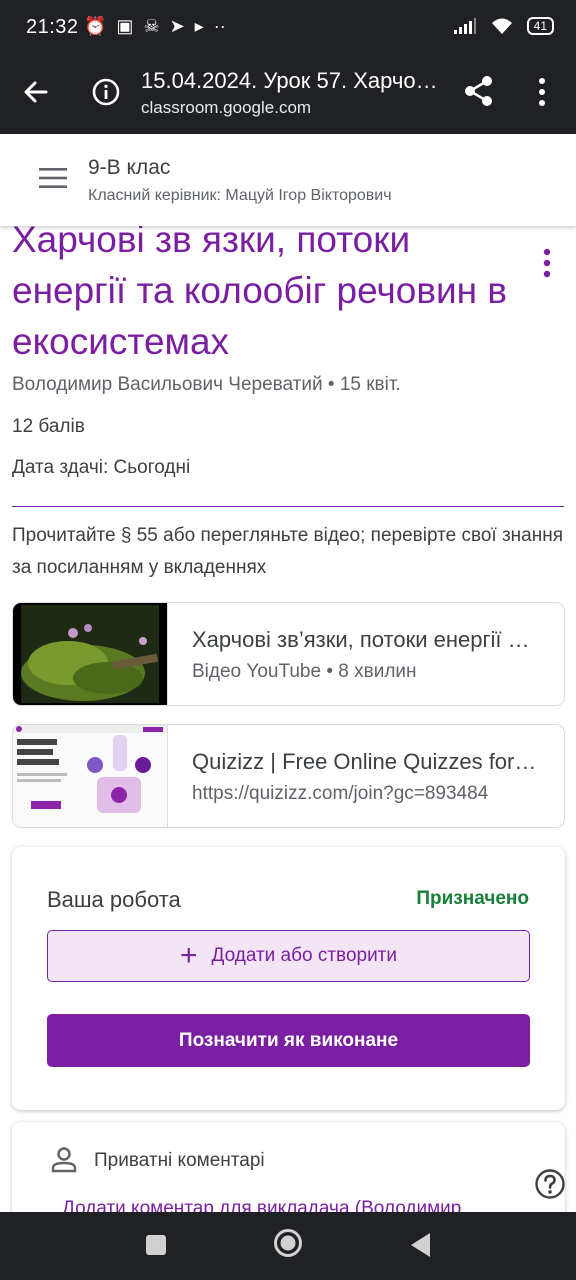  Describe the element at coordinates (114, 899) in the screenshot. I see `your-work-title: Ваша робота` at that location.